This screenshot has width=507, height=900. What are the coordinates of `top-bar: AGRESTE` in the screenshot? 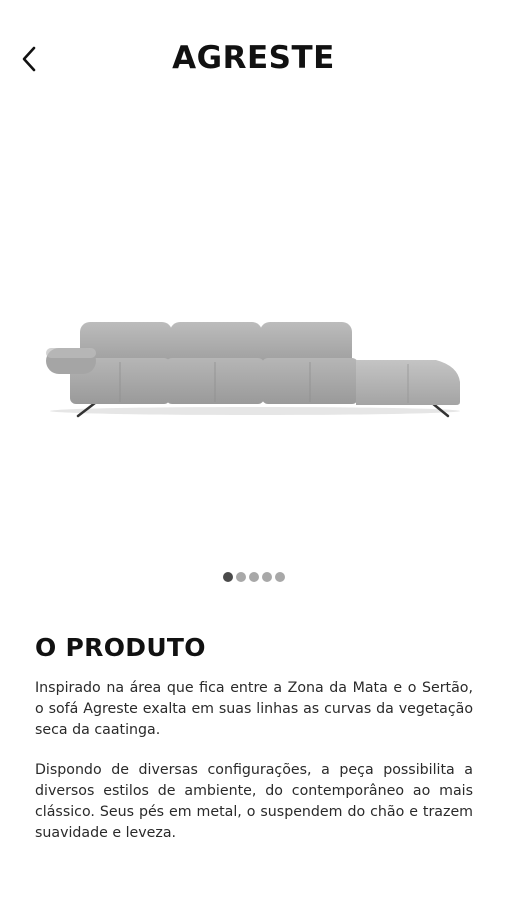 It's located at (253, 60).